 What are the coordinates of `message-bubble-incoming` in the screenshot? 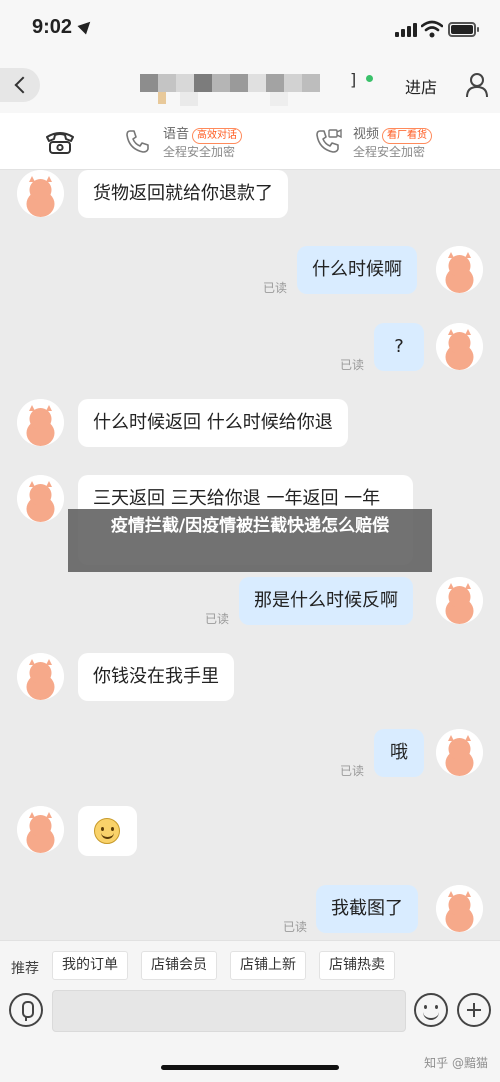 It's located at (107, 831).